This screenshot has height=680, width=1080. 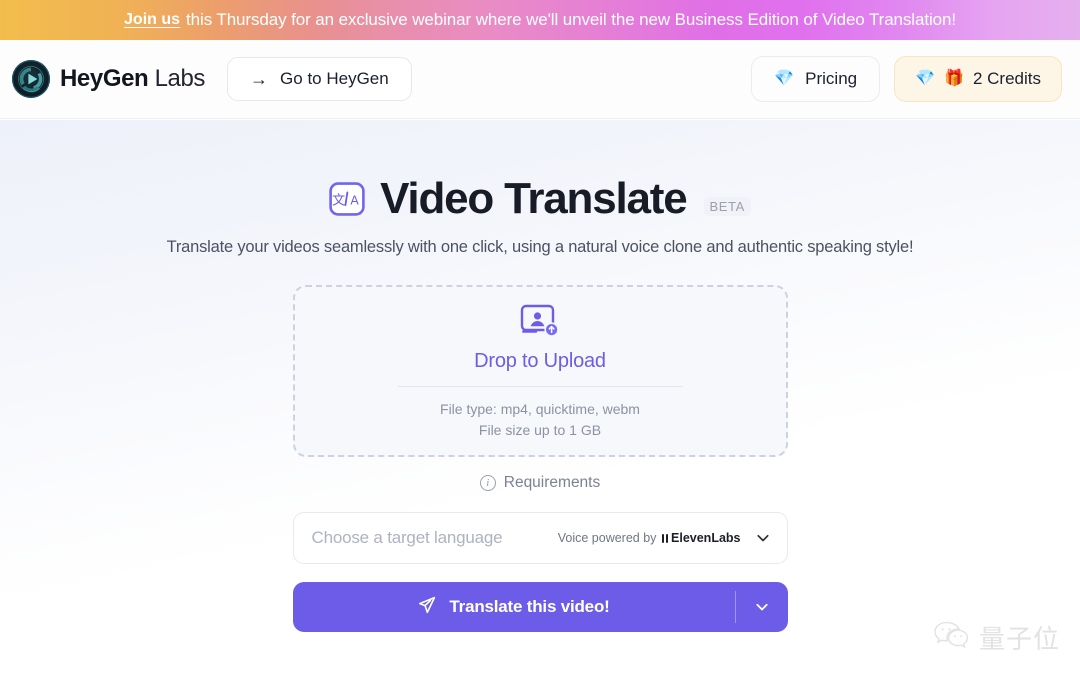 What do you see at coordinates (540, 429) in the screenshot?
I see `dropzone-file-size: File size up to 1 GB` at bounding box center [540, 429].